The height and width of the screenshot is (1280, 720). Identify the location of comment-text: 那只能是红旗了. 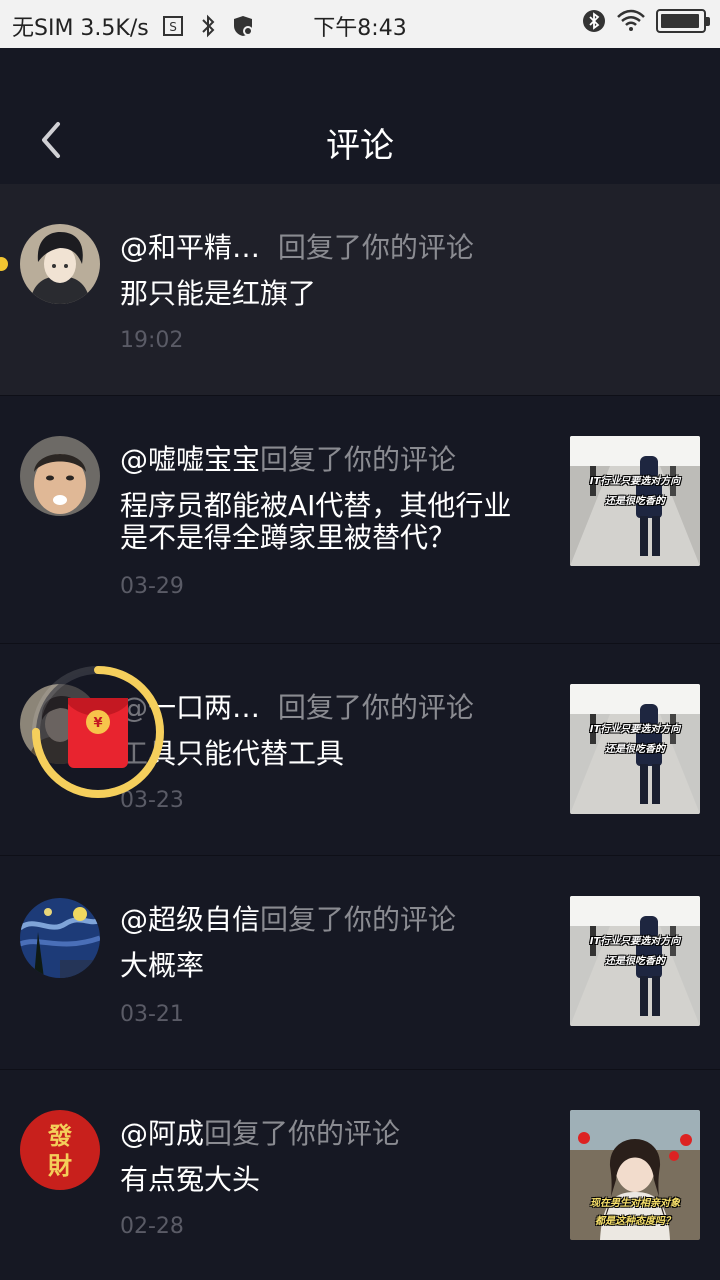
(218, 293).